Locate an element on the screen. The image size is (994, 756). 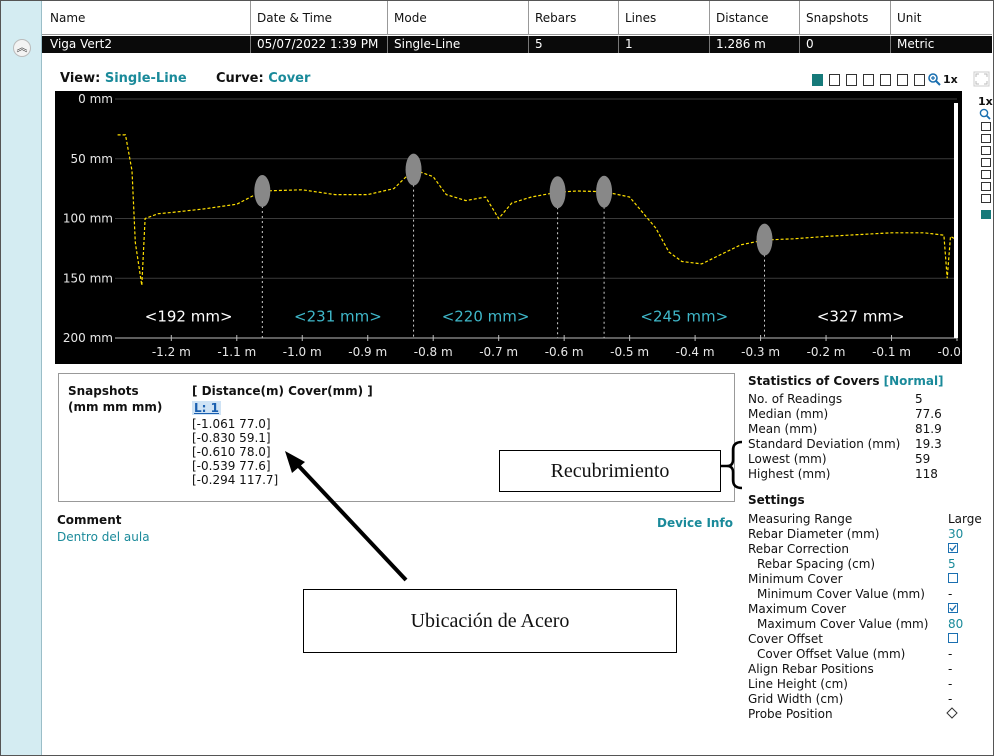
stat-label: Highest (mm) is located at coordinates (789, 474).